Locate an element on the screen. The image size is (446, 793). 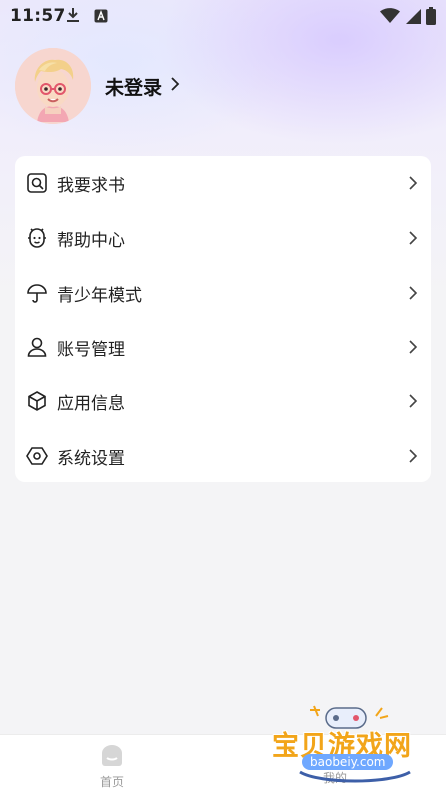
book-search-icon is located at coordinates (37, 183).